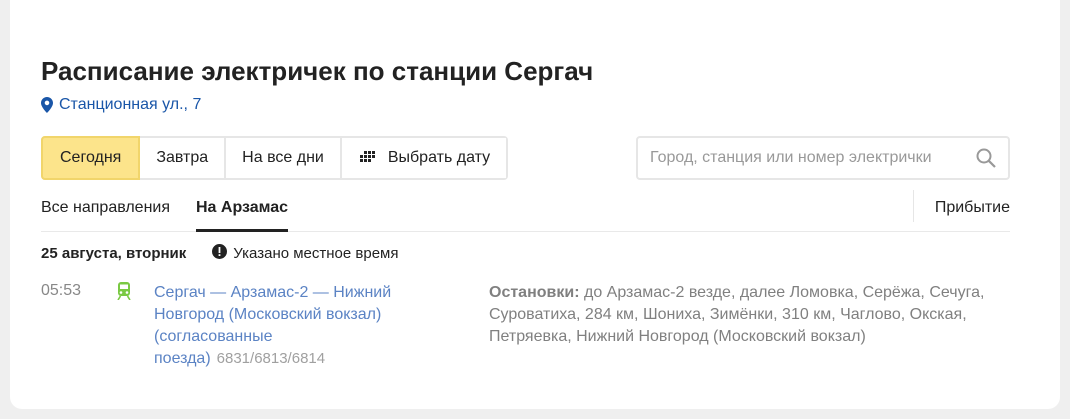 Image resolution: width=1070 pixels, height=419 pixels. What do you see at coordinates (316, 253) in the screenshot?
I see `local-time-text: Указано местное время` at bounding box center [316, 253].